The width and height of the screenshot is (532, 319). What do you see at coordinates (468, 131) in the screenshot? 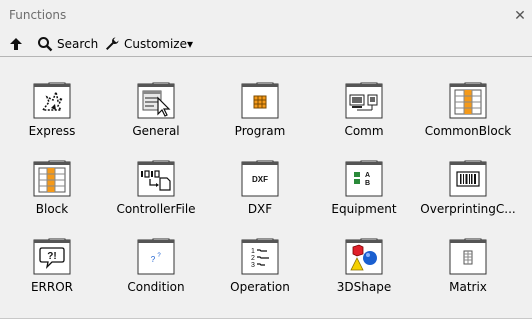
I see `palette-item-label: CommonBlock` at bounding box center [468, 131].